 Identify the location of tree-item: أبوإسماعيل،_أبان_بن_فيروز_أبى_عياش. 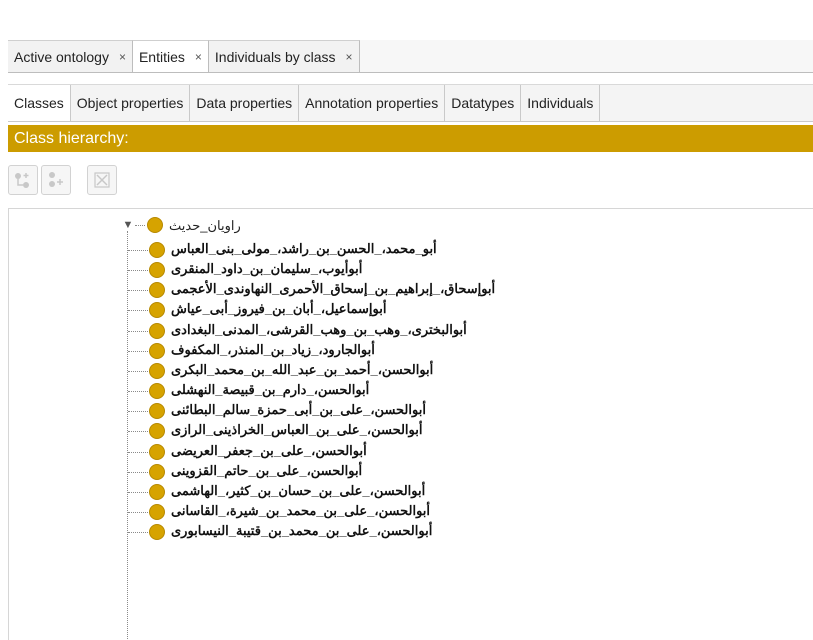
(411, 310).